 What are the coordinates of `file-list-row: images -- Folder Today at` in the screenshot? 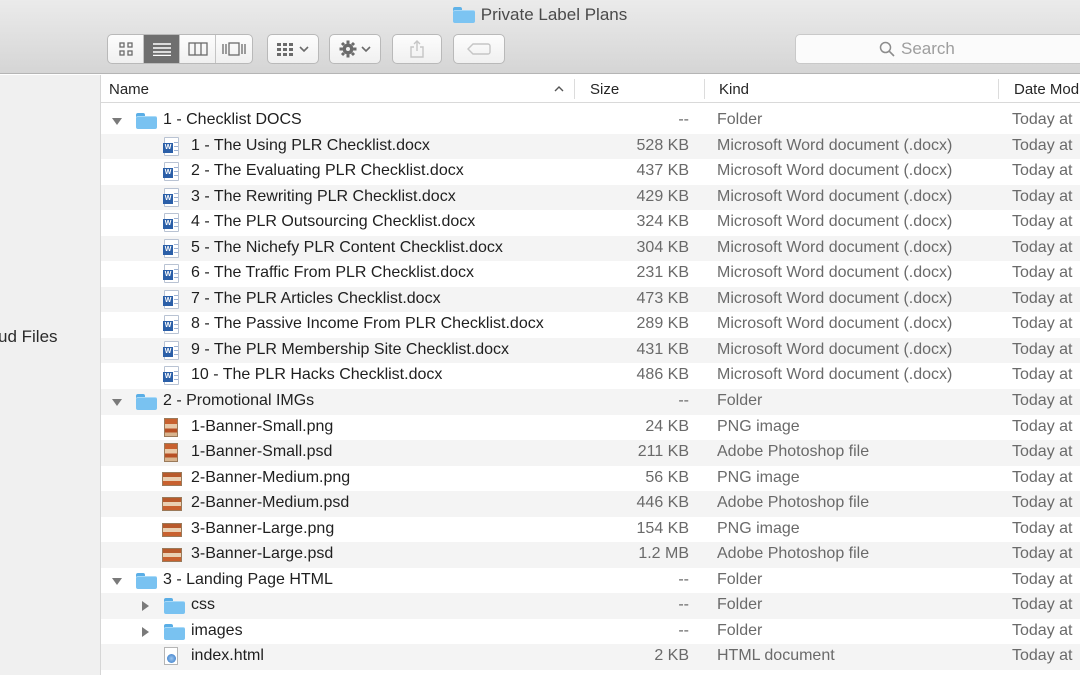 It's located at (590, 632).